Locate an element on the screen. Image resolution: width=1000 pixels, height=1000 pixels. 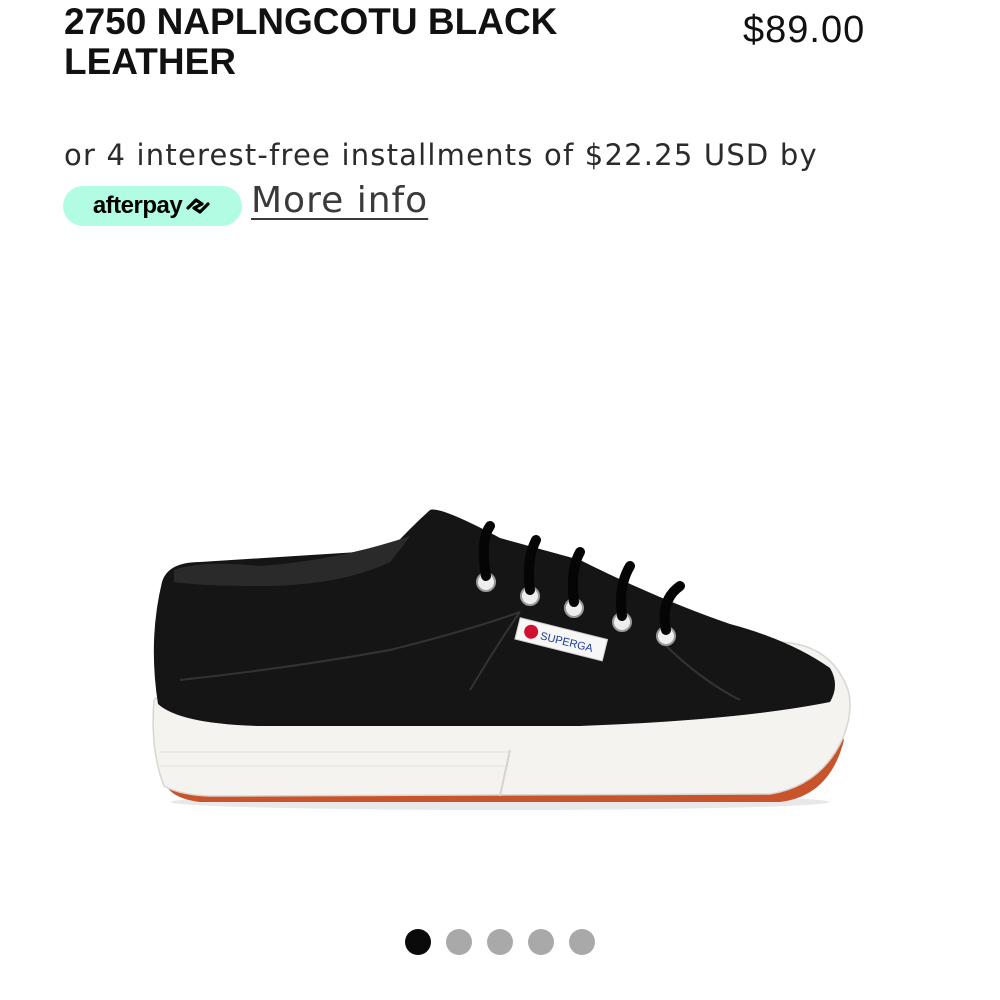
afterpay-logo-icon is located at coordinates (198, 206).